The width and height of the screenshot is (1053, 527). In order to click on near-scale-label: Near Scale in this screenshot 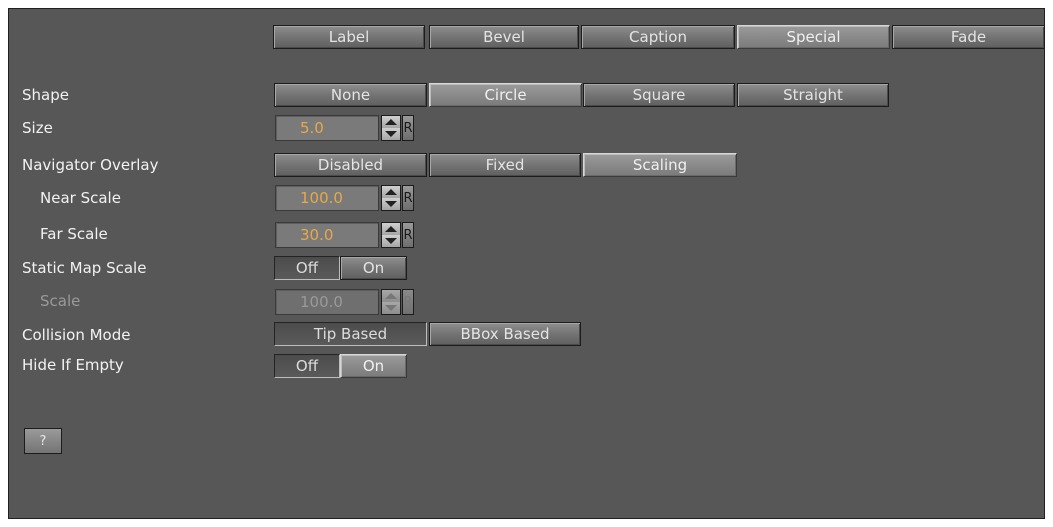, I will do `click(80, 198)`.